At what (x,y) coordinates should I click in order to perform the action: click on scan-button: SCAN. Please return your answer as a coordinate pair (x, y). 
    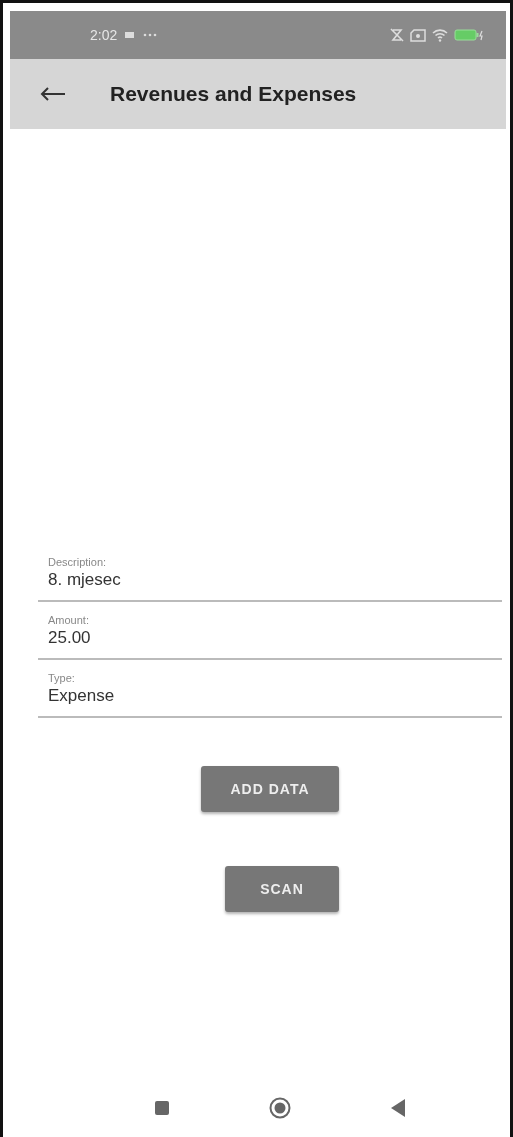
    Looking at the image, I should click on (282, 889).